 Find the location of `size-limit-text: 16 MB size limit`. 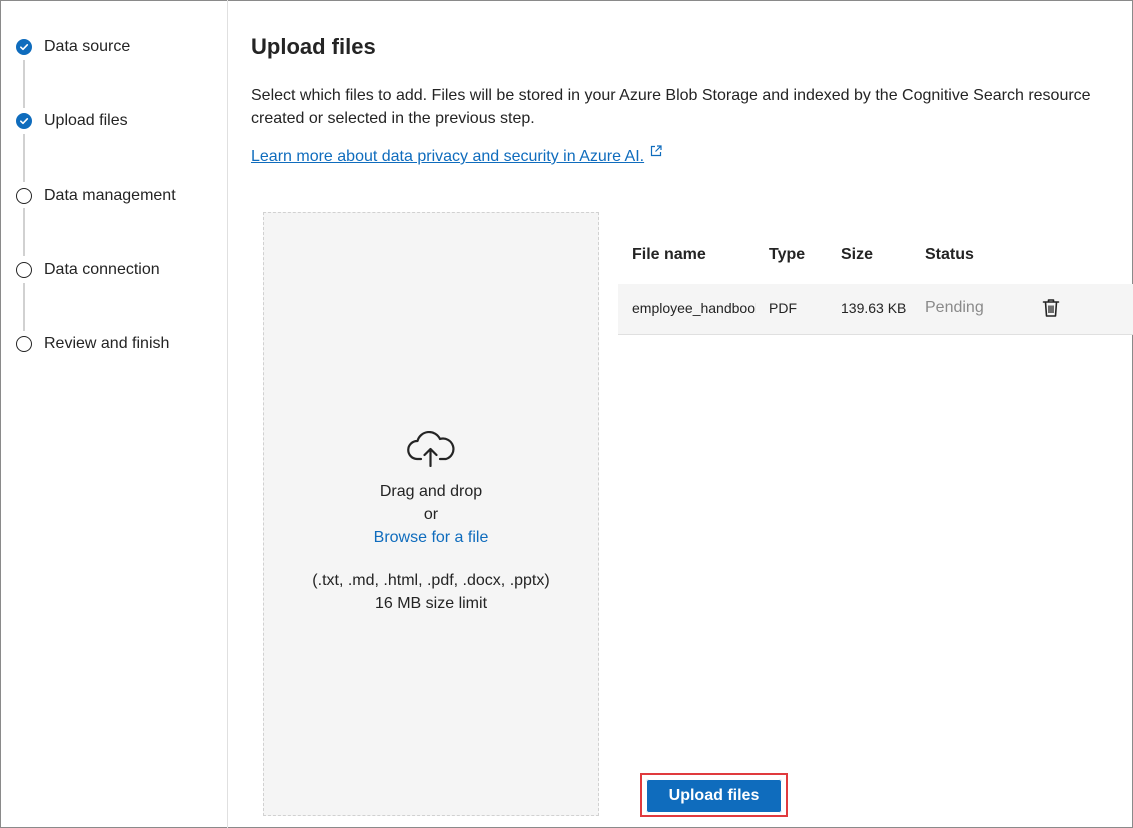

size-limit-text: 16 MB size limit is located at coordinates (431, 603).